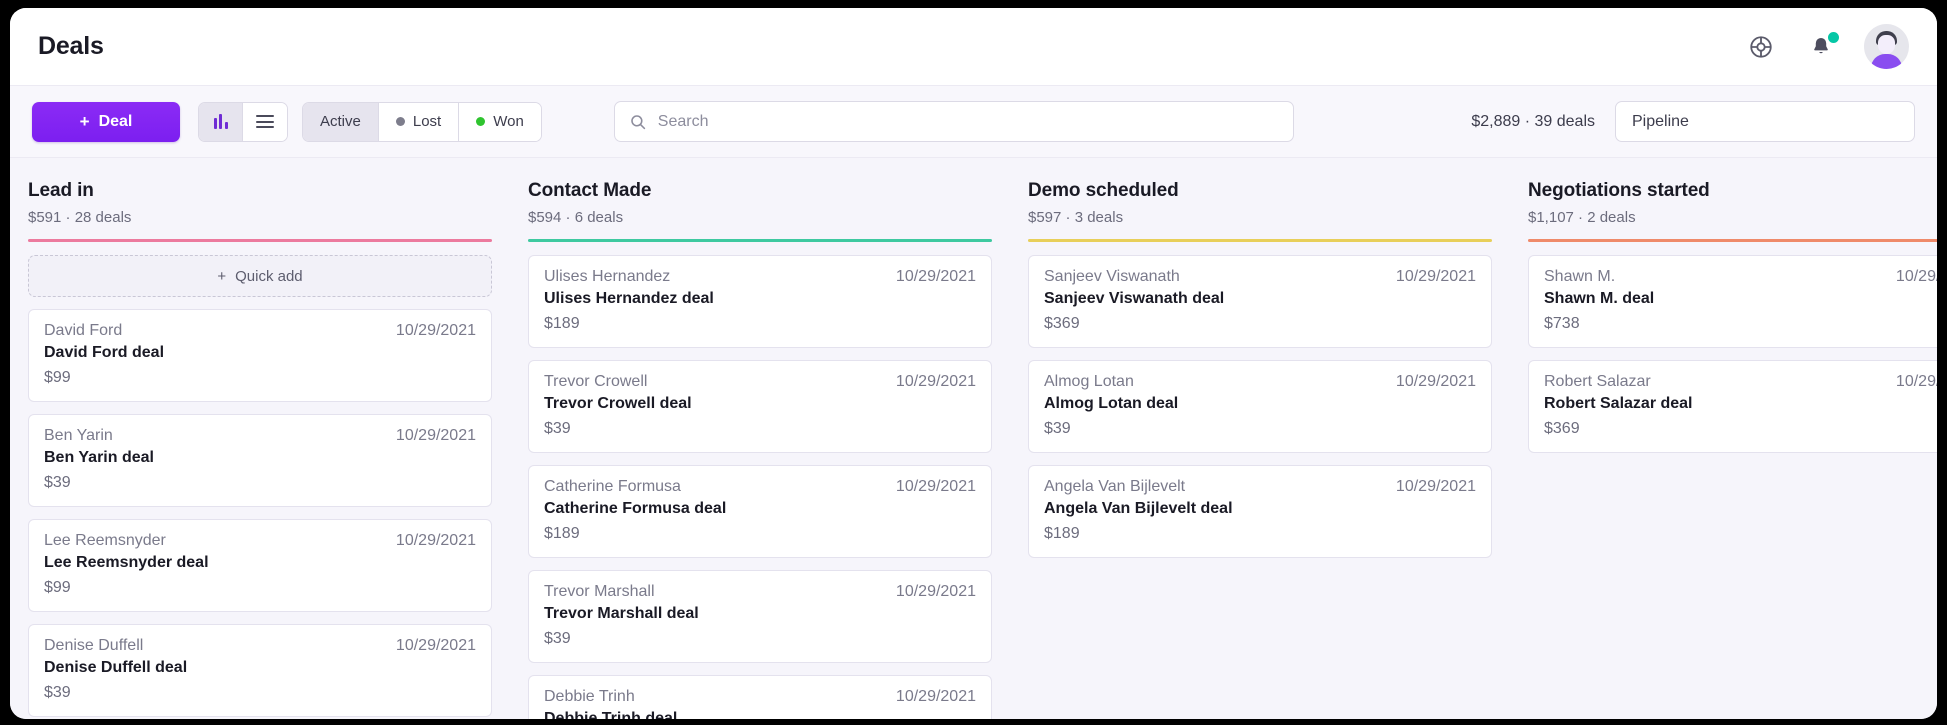  I want to click on deal-card-top: Trevor Crowell 10/29/2021, so click(760, 382).